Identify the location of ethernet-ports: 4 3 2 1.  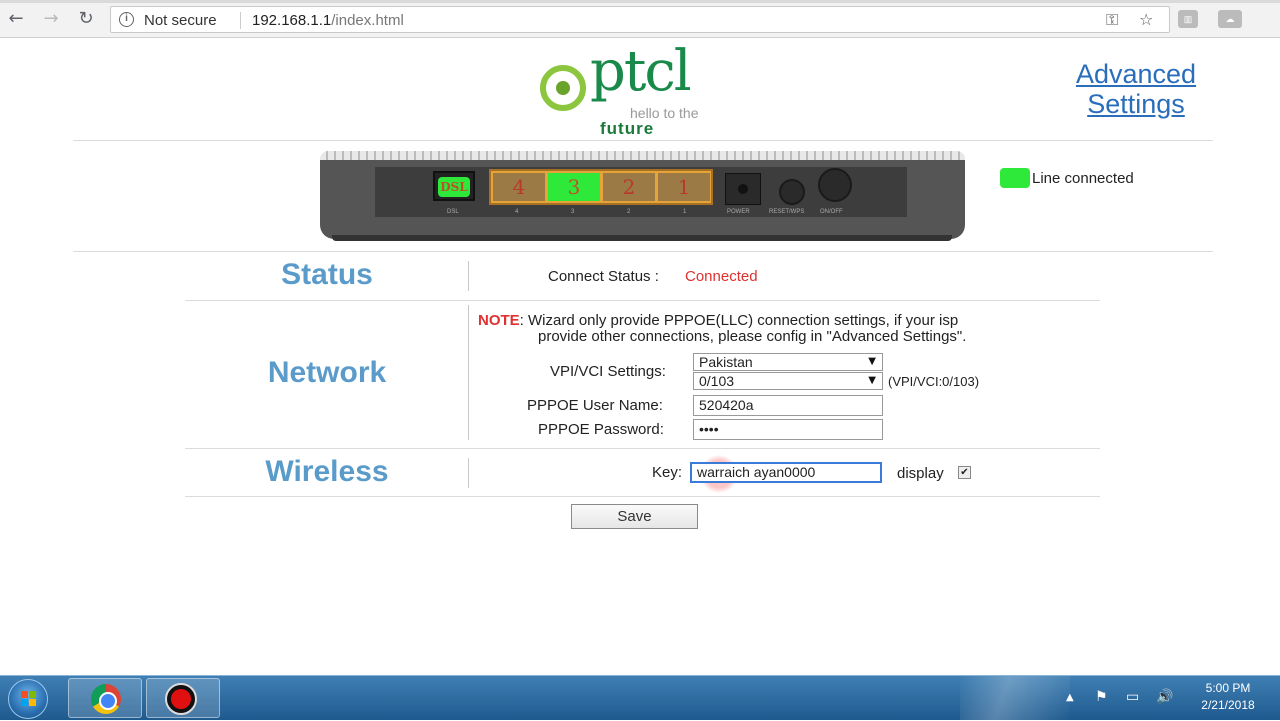
(601, 187).